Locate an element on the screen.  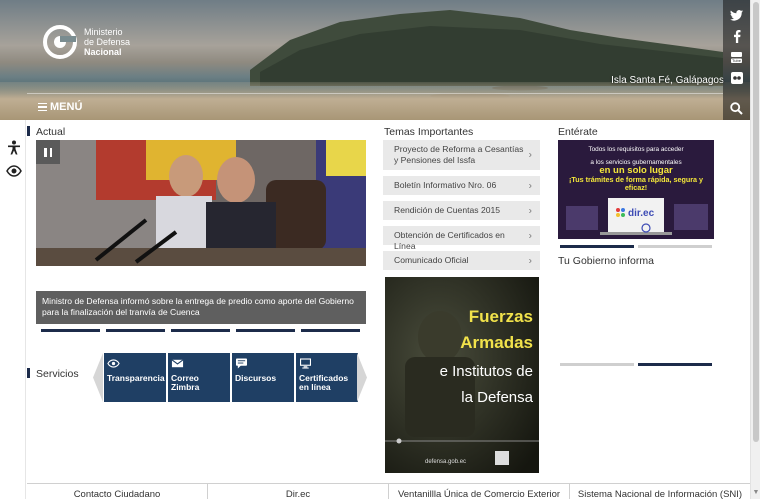
service-discursos: Discursos is located at coordinates (263, 377).